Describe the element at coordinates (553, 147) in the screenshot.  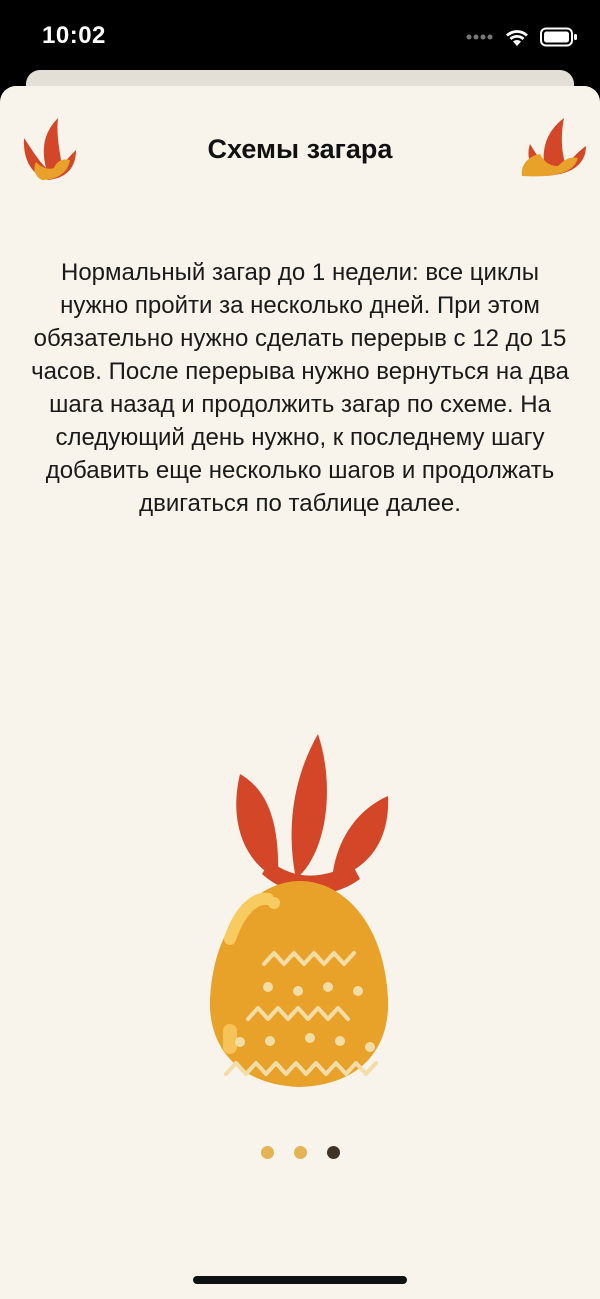
I see `flame-icon` at that location.